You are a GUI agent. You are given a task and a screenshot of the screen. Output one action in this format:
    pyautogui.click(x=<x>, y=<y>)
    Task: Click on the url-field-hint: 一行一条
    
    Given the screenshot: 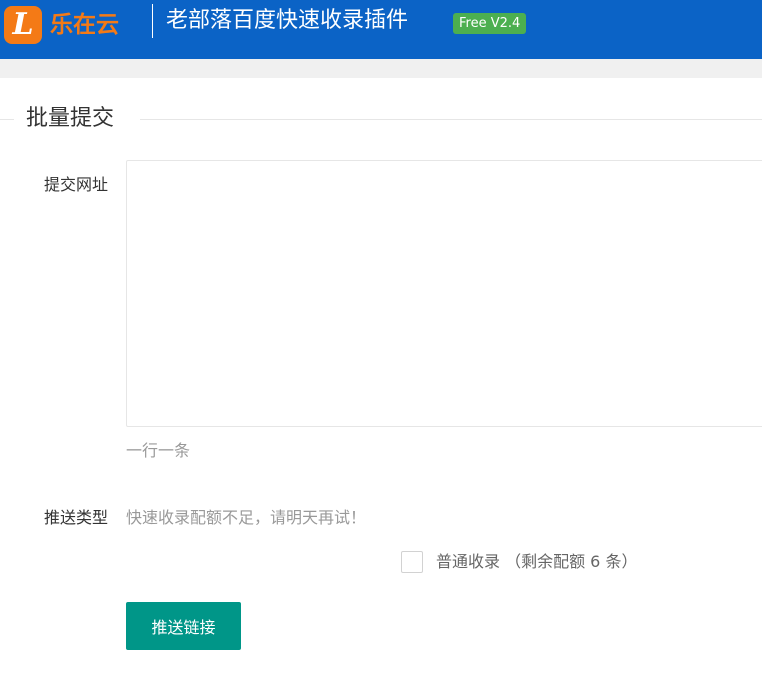 What is the action you would take?
    pyautogui.click(x=158, y=450)
    